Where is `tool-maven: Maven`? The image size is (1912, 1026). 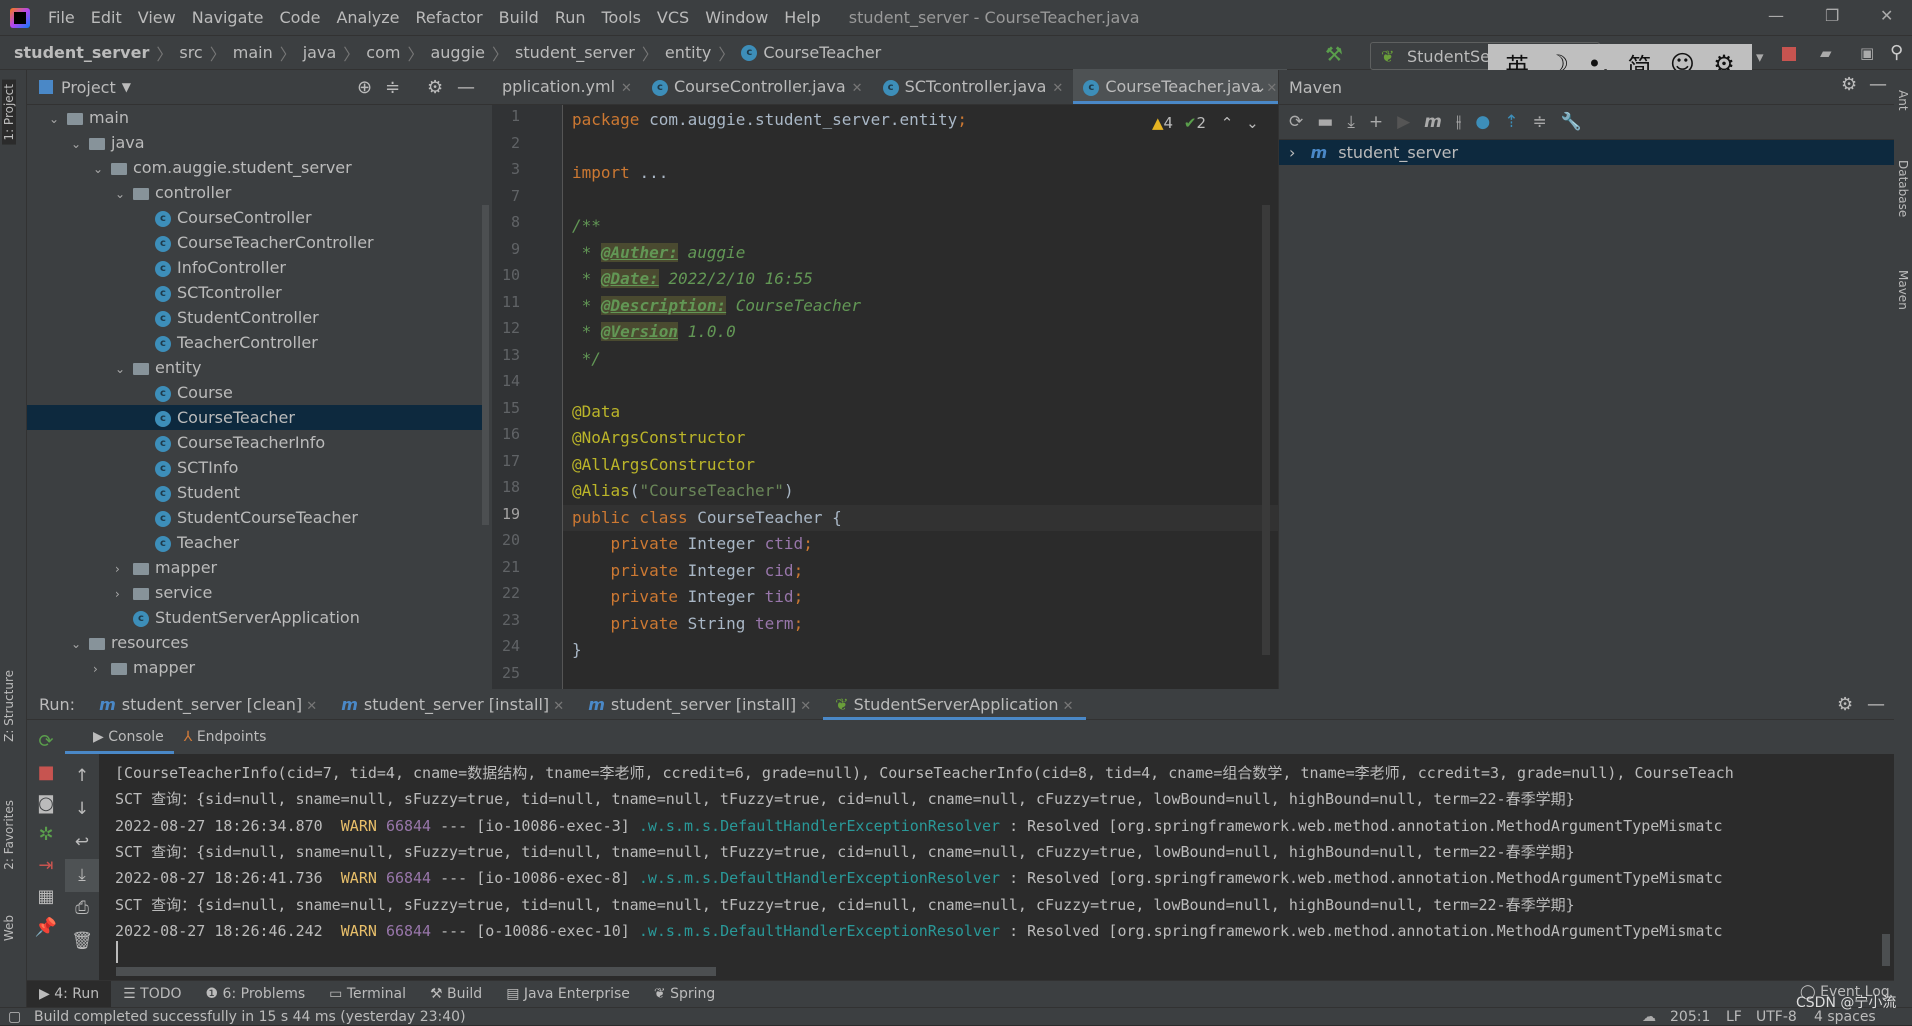 tool-maven: Maven is located at coordinates (1903, 290).